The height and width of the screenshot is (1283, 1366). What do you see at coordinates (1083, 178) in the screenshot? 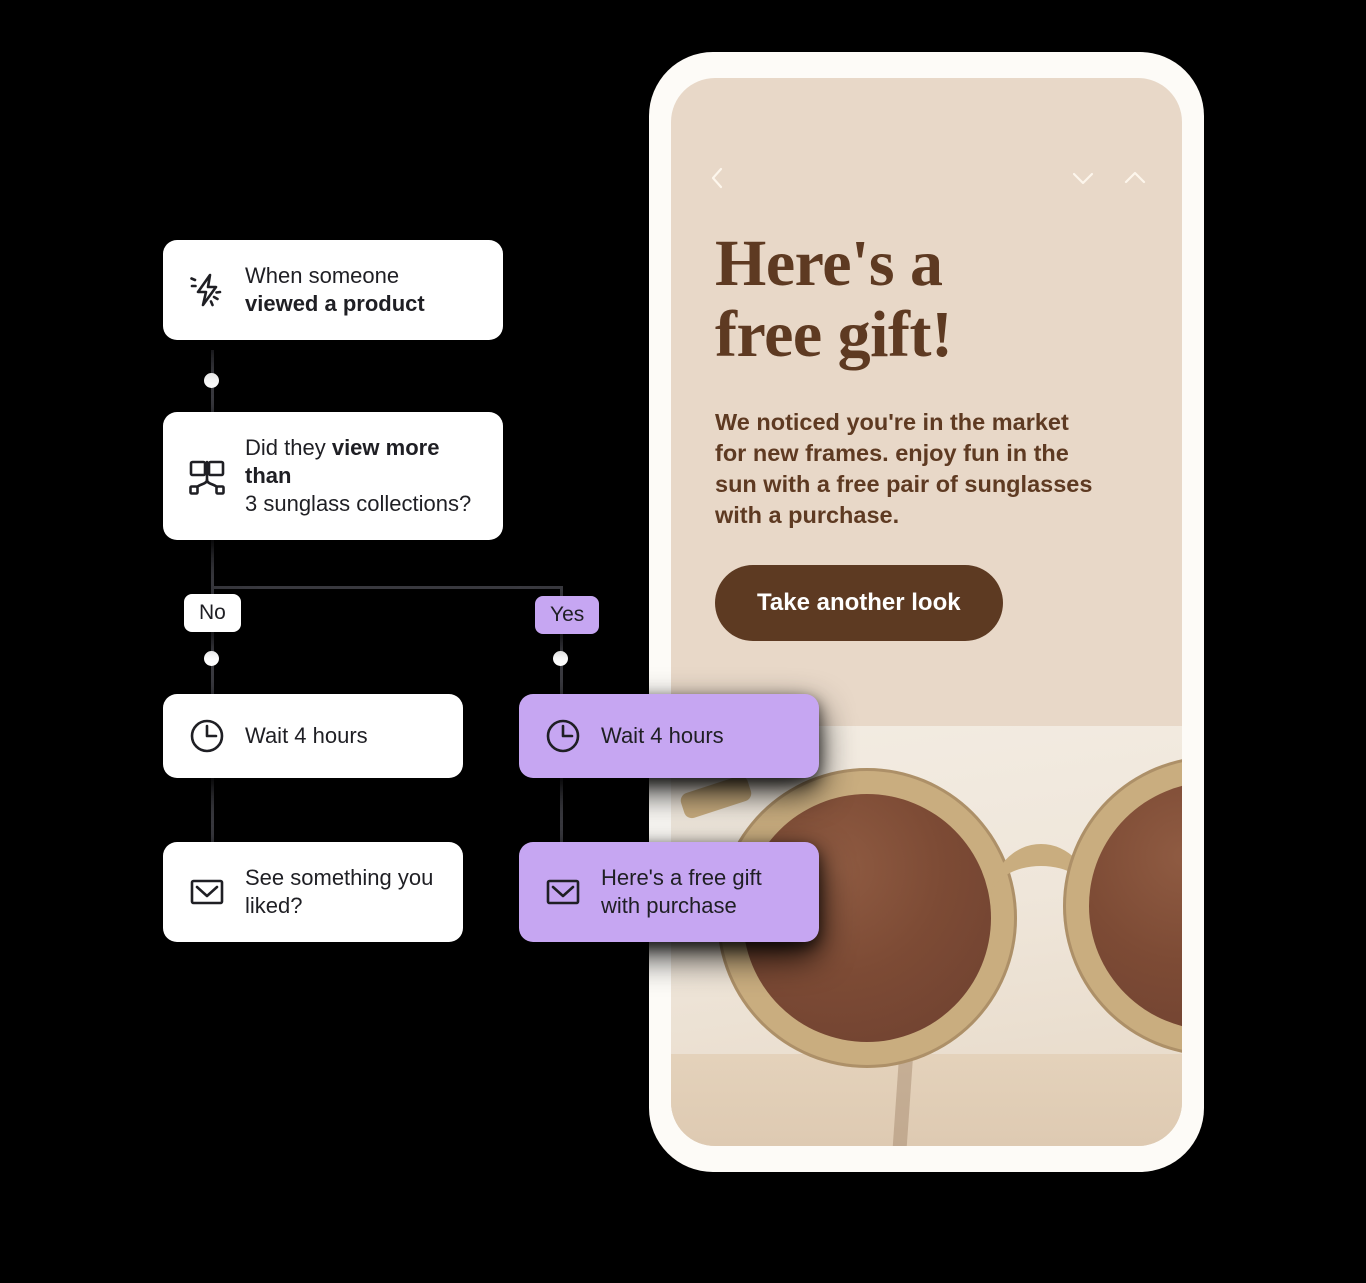
I see `chevron-down-icon` at bounding box center [1083, 178].